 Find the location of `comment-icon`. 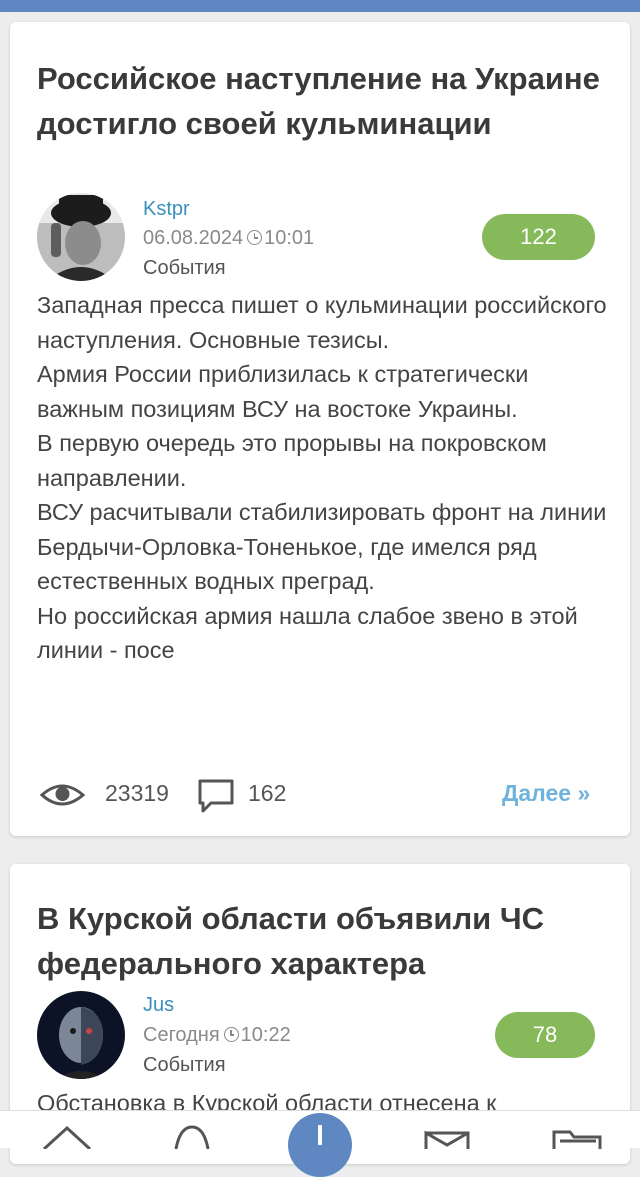

comment-icon is located at coordinates (216, 796).